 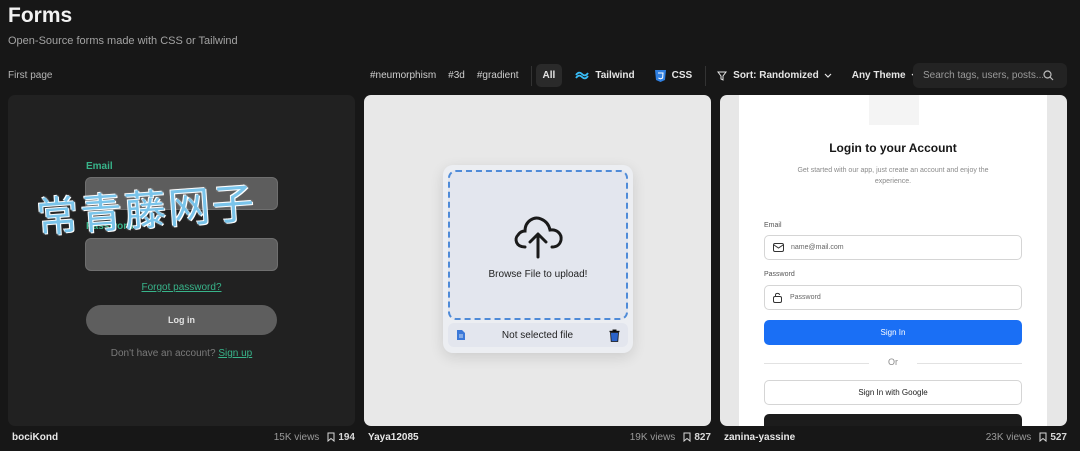 I want to click on sign-in-button: Sign In, so click(x=893, y=332).